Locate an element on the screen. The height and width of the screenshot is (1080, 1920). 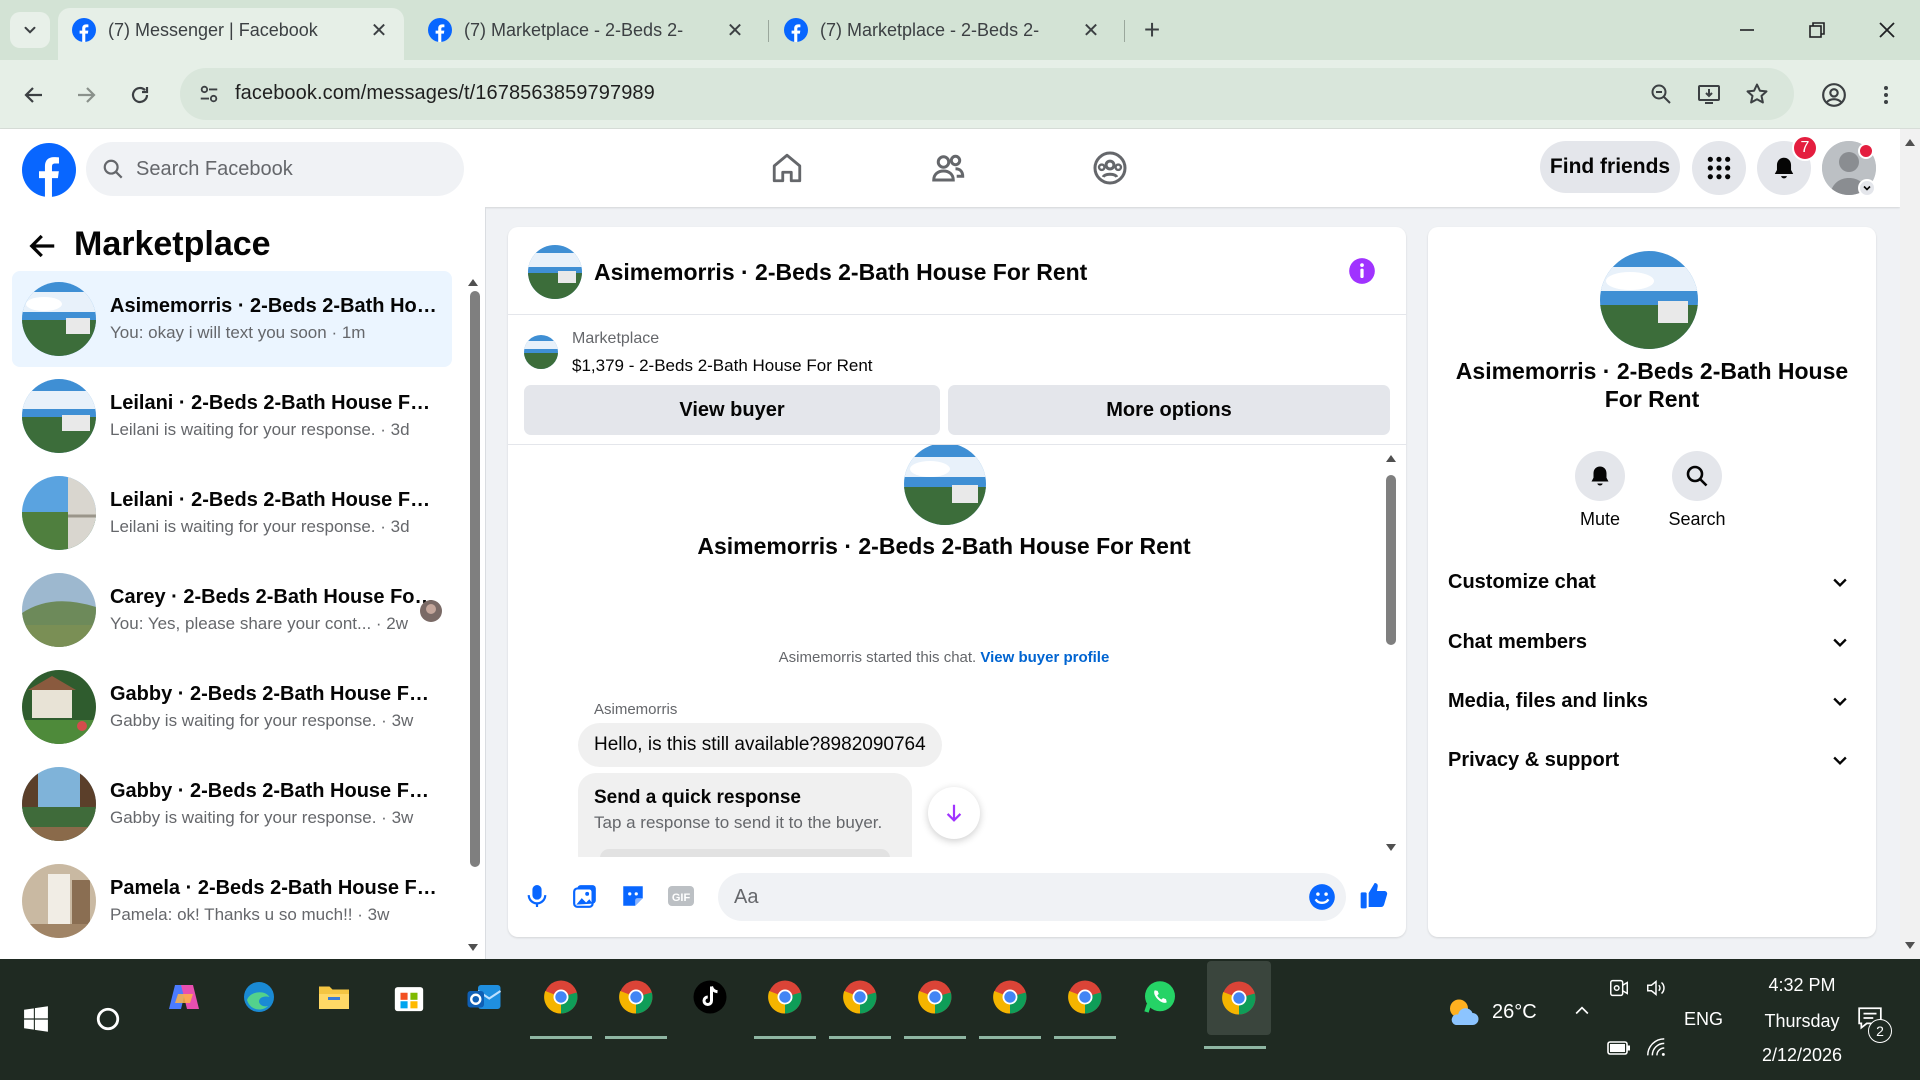
media-files-links-section: Media, files and links is located at coordinates (1652, 701).